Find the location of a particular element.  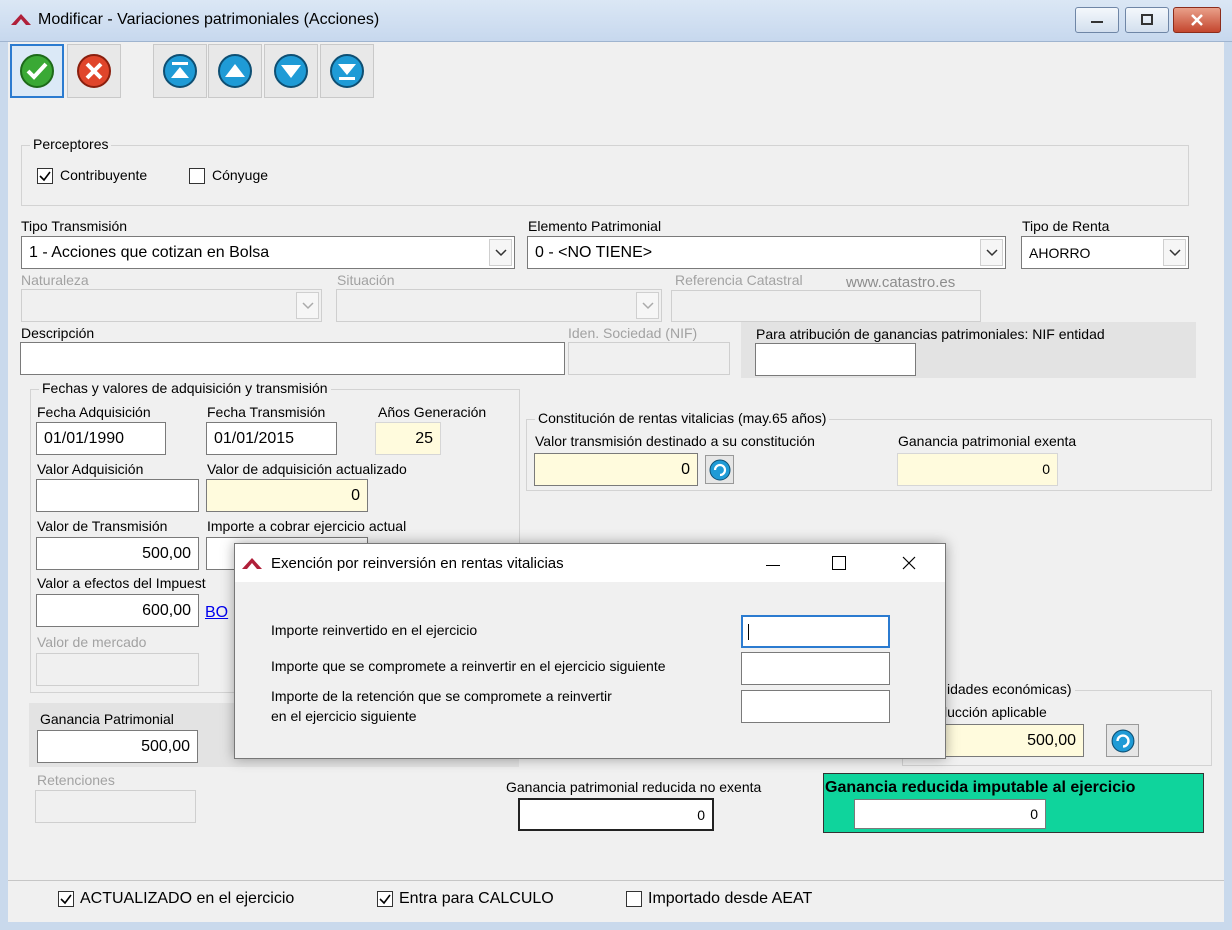

maximize-icon is located at coordinates (1147, 19).